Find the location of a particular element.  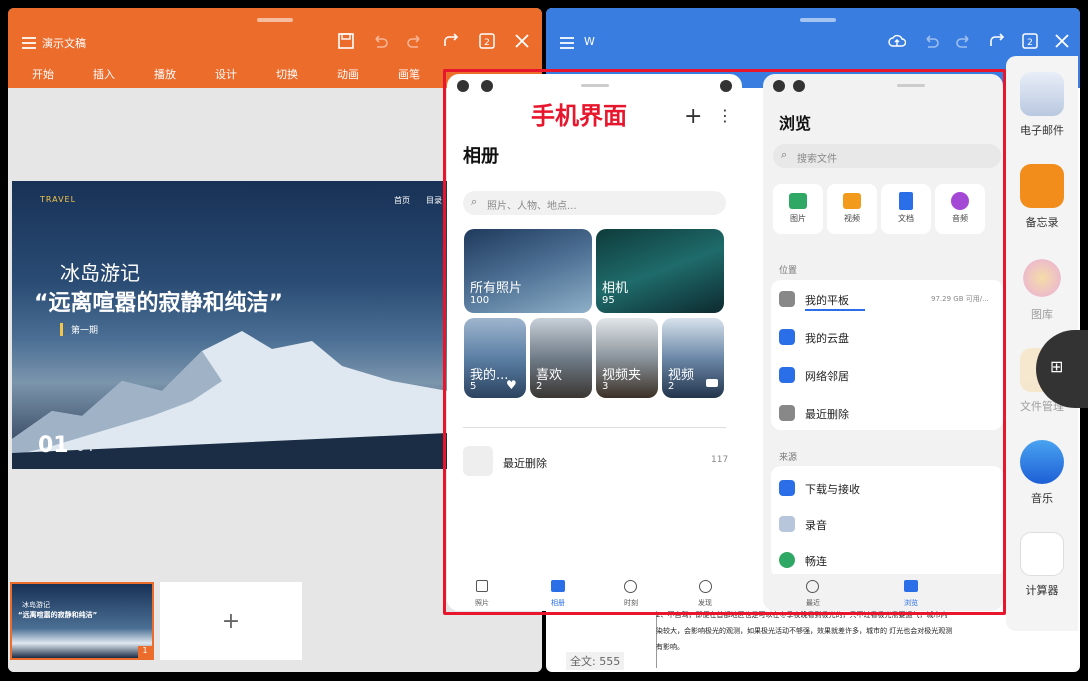

menu-tab-transition: 切换 is located at coordinates (287, 74).